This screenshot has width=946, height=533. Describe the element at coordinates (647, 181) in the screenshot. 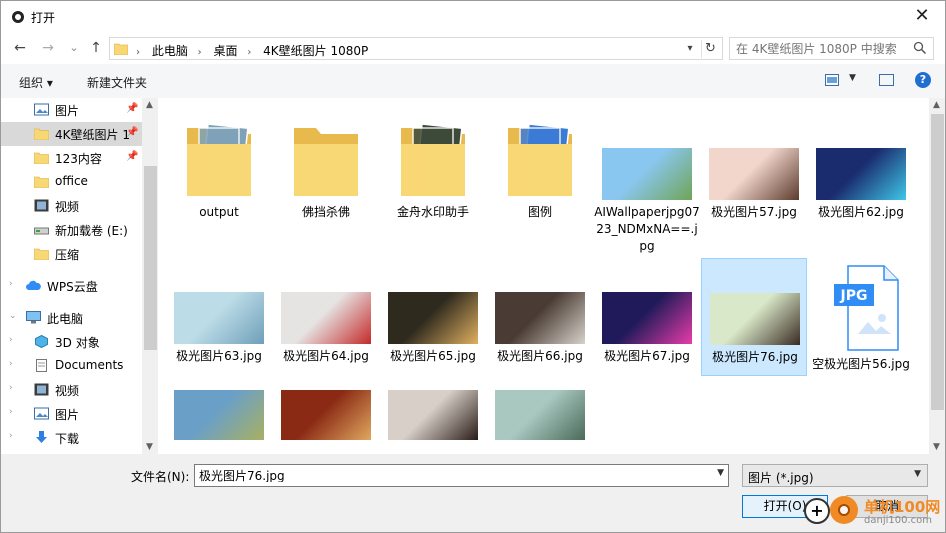

I see `file-item: AIWallpaperjpg0723_NDMxNA==.jpg` at that location.